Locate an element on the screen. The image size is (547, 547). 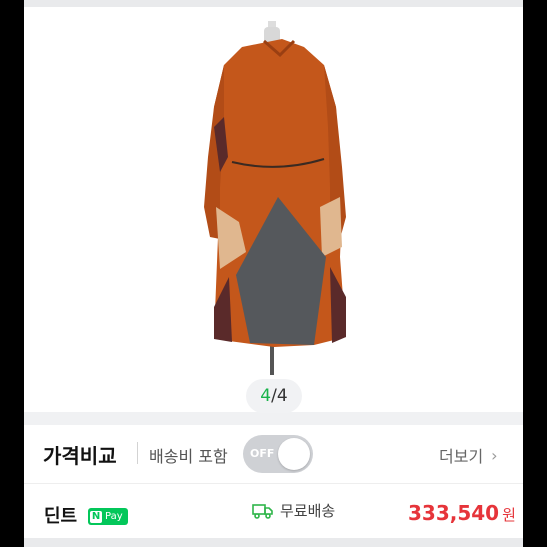
npay-badge: N Pay is located at coordinates (108, 516).